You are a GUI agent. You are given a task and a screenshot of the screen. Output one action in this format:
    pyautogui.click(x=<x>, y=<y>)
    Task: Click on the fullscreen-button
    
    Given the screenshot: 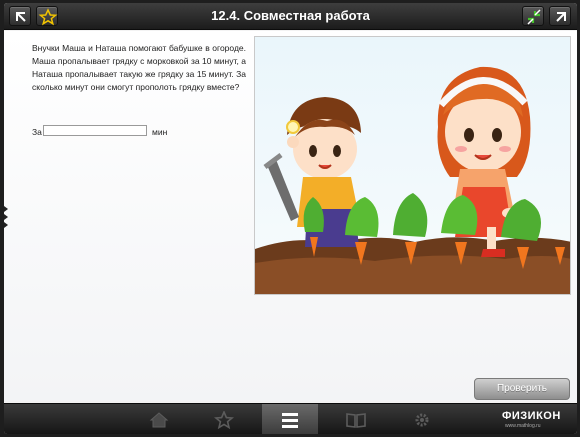 What is the action you would take?
    pyautogui.click(x=533, y=16)
    